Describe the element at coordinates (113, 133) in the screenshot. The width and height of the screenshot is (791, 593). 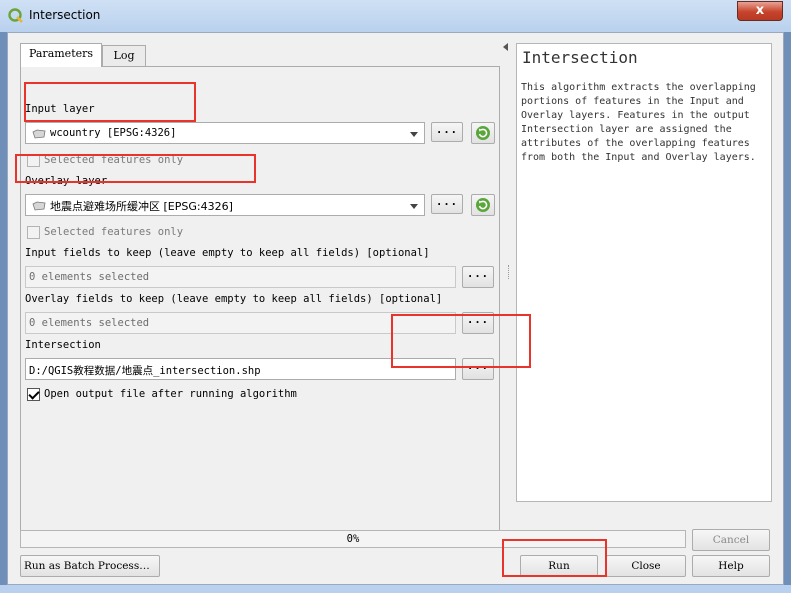
I see `input-layer-value: wcountry [EPSG:4326]` at that location.